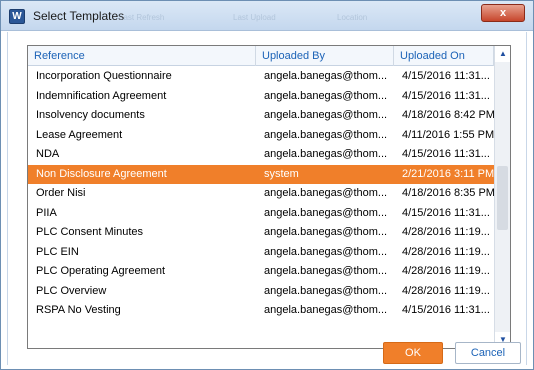  What do you see at coordinates (502, 54) in the screenshot?
I see `scroll-up-icon: ▲` at bounding box center [502, 54].